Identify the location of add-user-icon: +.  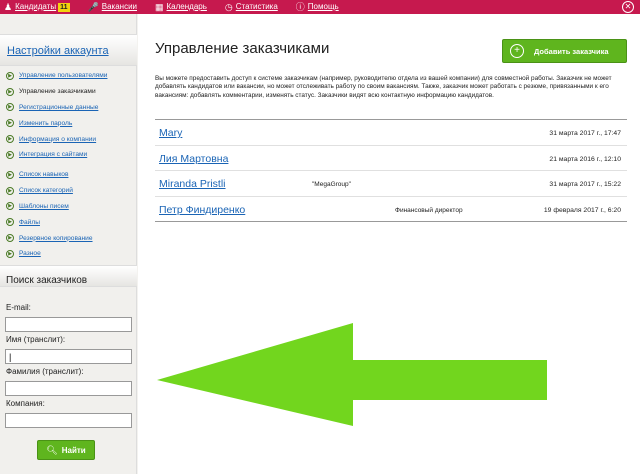
(517, 51).